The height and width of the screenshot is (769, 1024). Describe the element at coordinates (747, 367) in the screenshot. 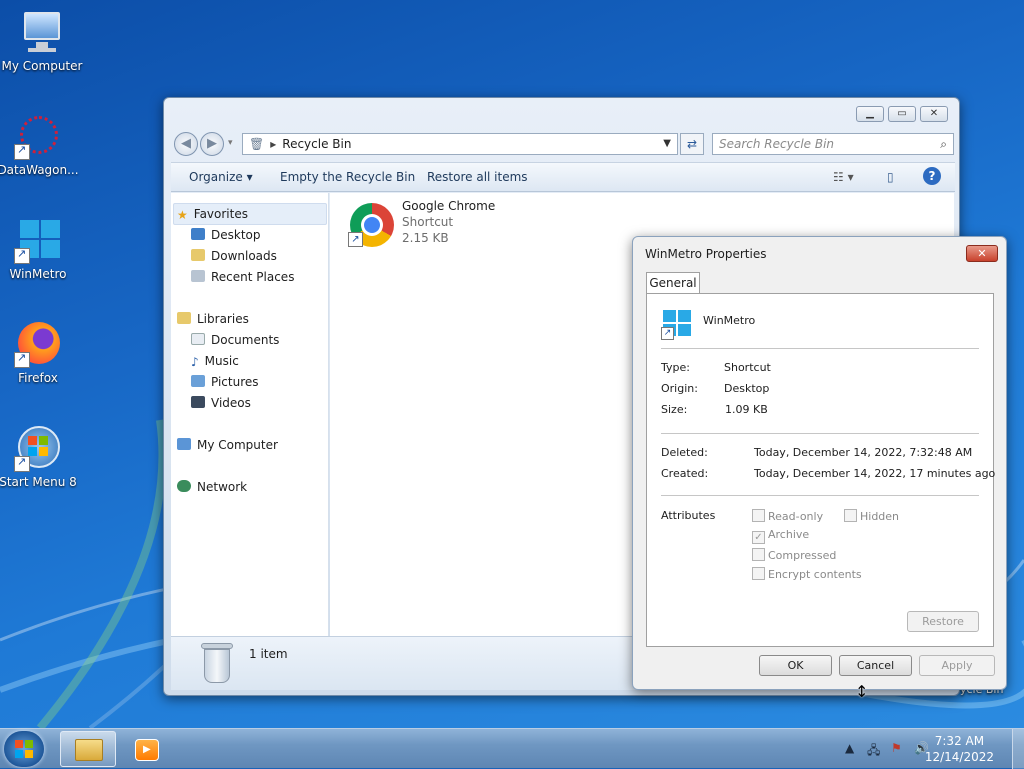

I see `type-value: Shortcut` at that location.